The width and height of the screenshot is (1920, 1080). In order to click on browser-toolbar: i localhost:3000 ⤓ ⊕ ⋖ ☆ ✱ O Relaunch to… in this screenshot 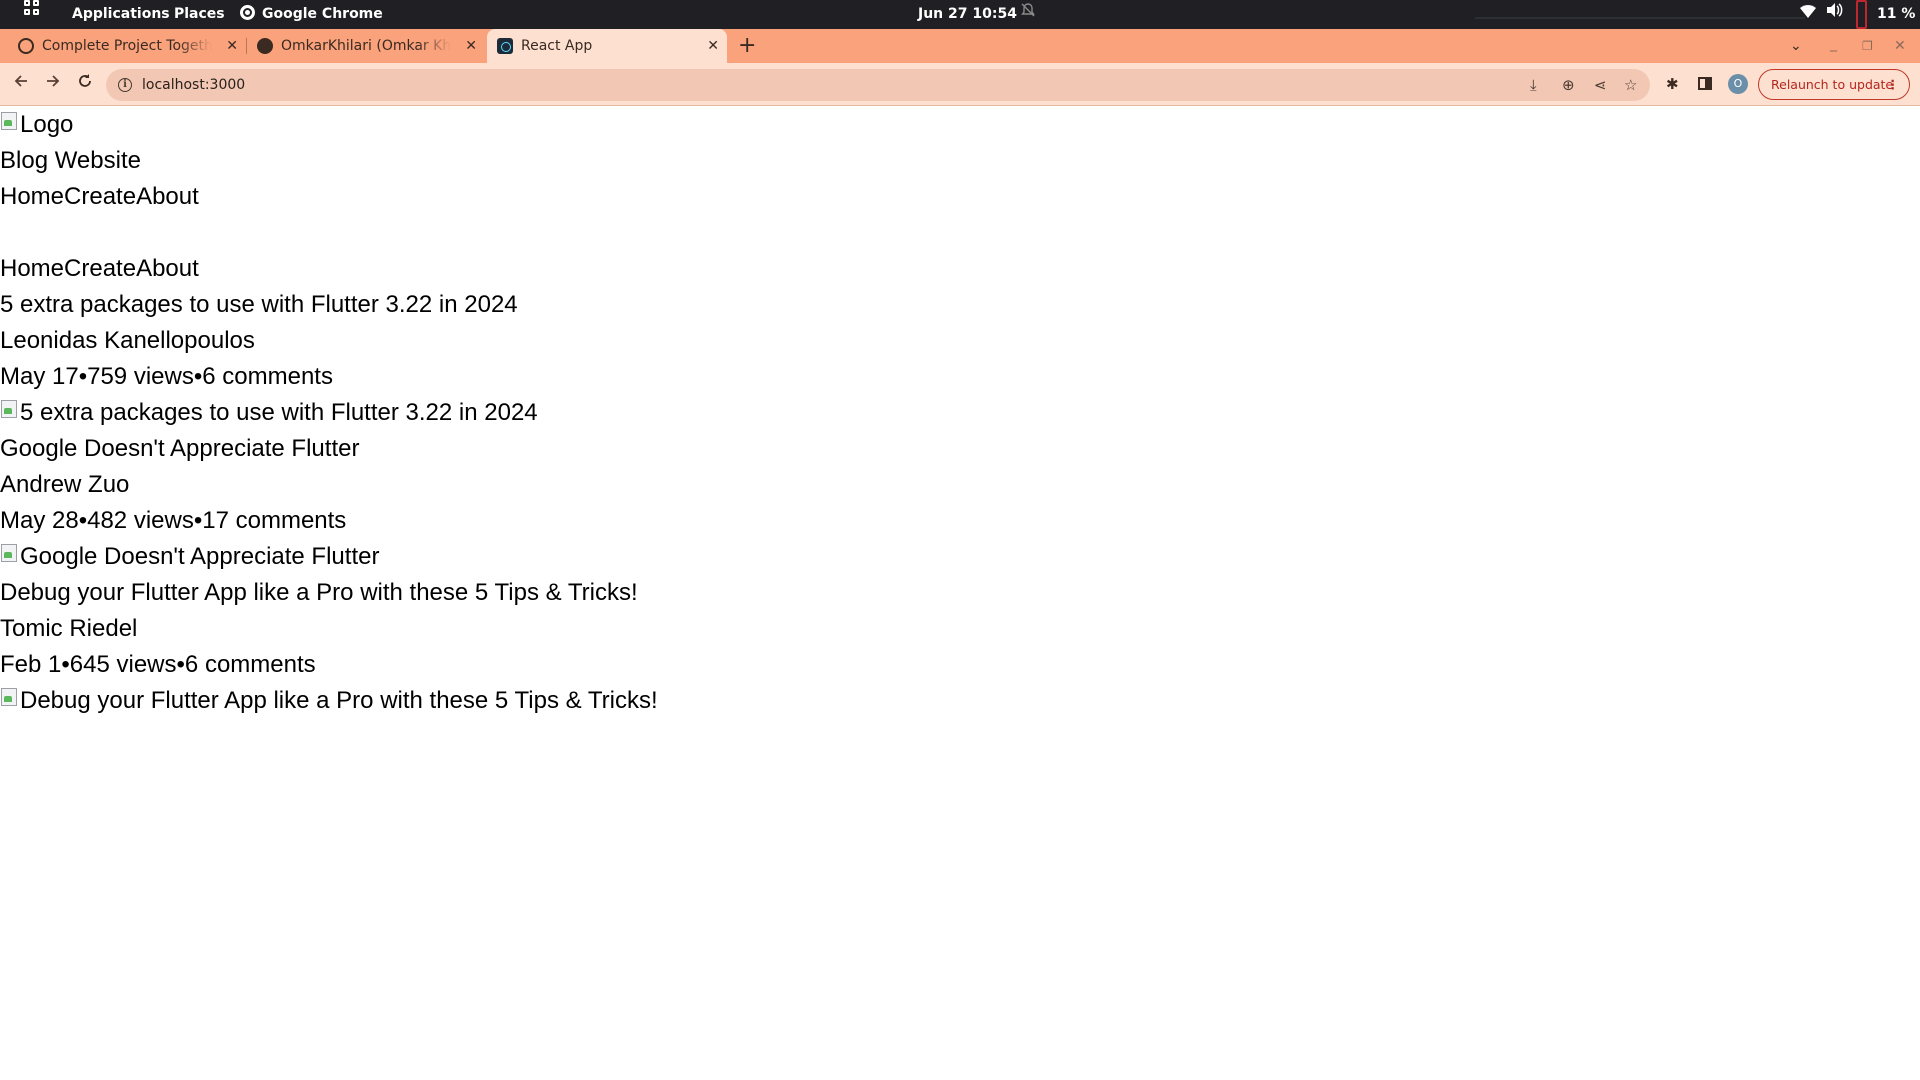, I will do `click(960, 84)`.